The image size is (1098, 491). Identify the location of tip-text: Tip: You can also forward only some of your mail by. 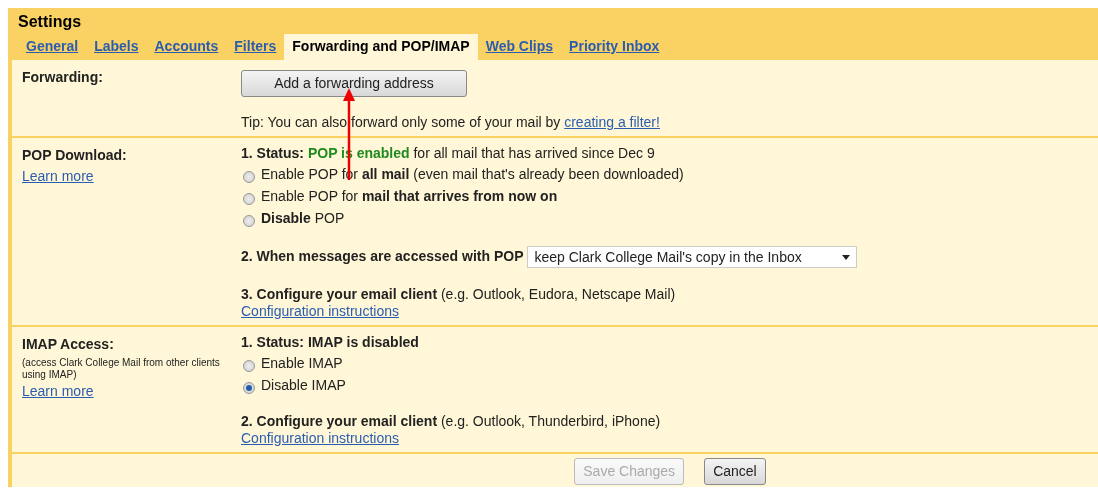
(401, 122).